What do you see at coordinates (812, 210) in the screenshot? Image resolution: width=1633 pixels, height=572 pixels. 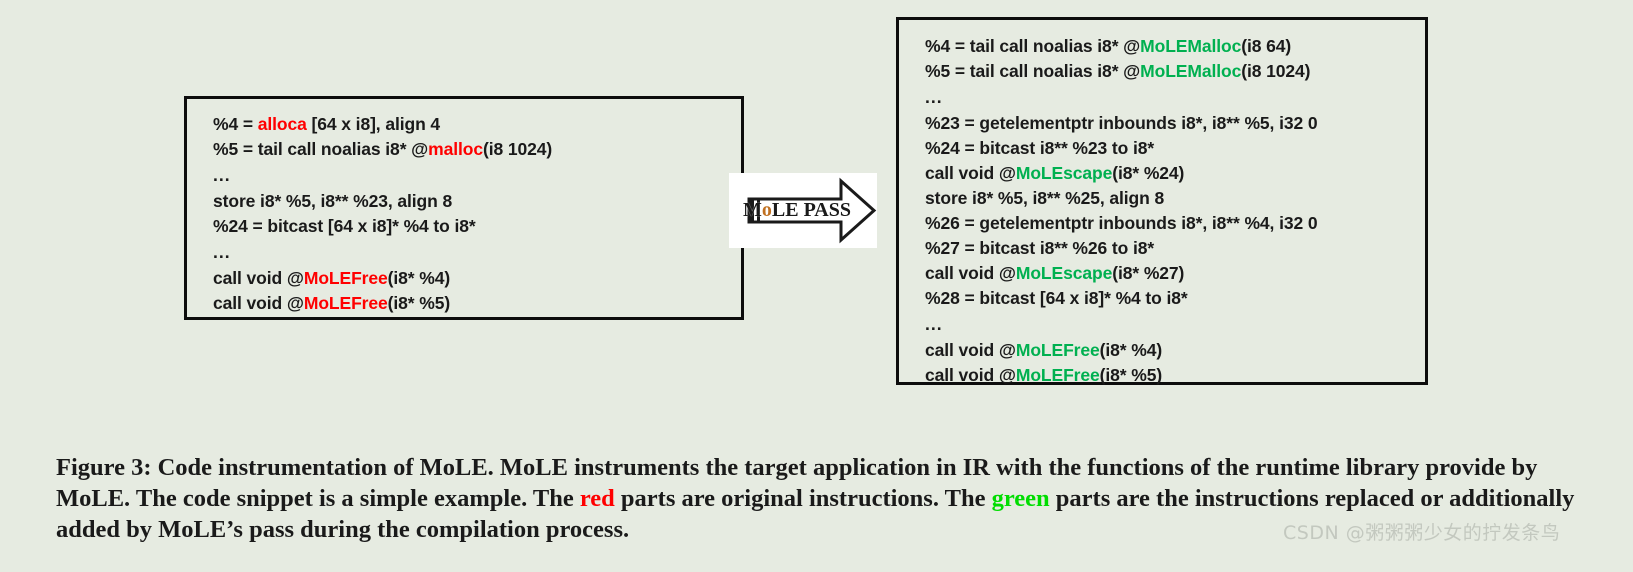 I see `arrow-shape-icon` at bounding box center [812, 210].